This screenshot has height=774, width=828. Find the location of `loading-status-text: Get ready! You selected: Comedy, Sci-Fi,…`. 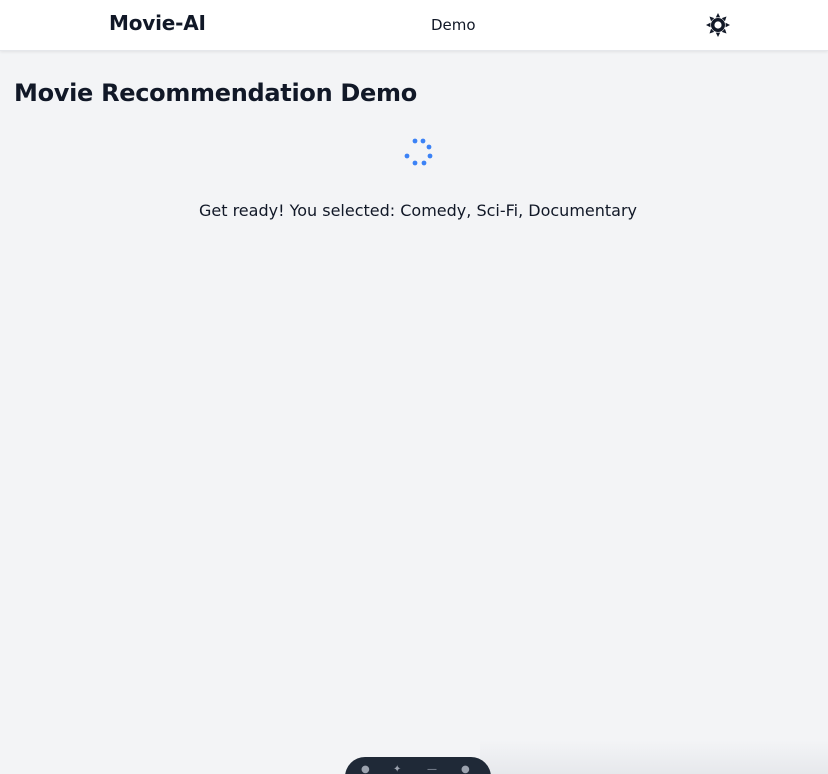

loading-status-text: Get ready! You selected: Comedy, Sci-Fi,… is located at coordinates (418, 210).